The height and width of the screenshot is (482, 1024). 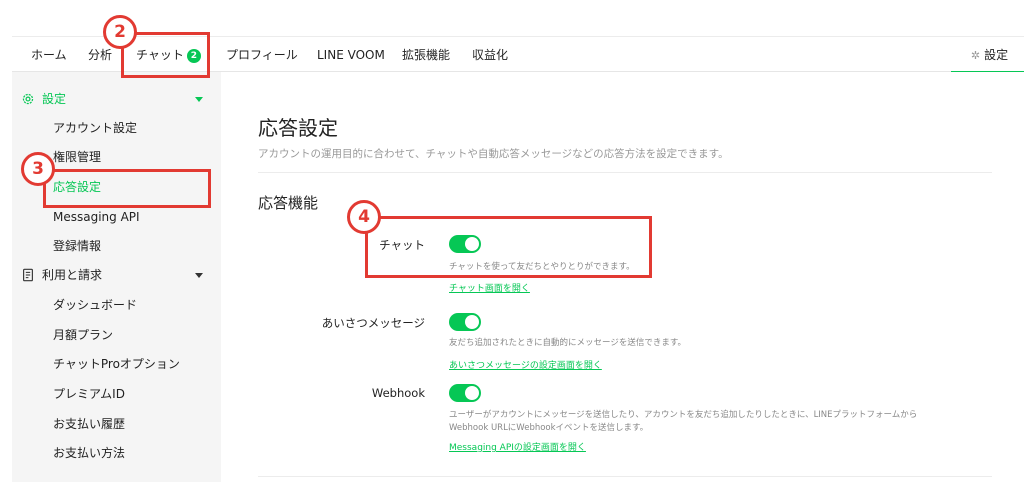 I want to click on annotation-number-2: 2, so click(x=120, y=32).